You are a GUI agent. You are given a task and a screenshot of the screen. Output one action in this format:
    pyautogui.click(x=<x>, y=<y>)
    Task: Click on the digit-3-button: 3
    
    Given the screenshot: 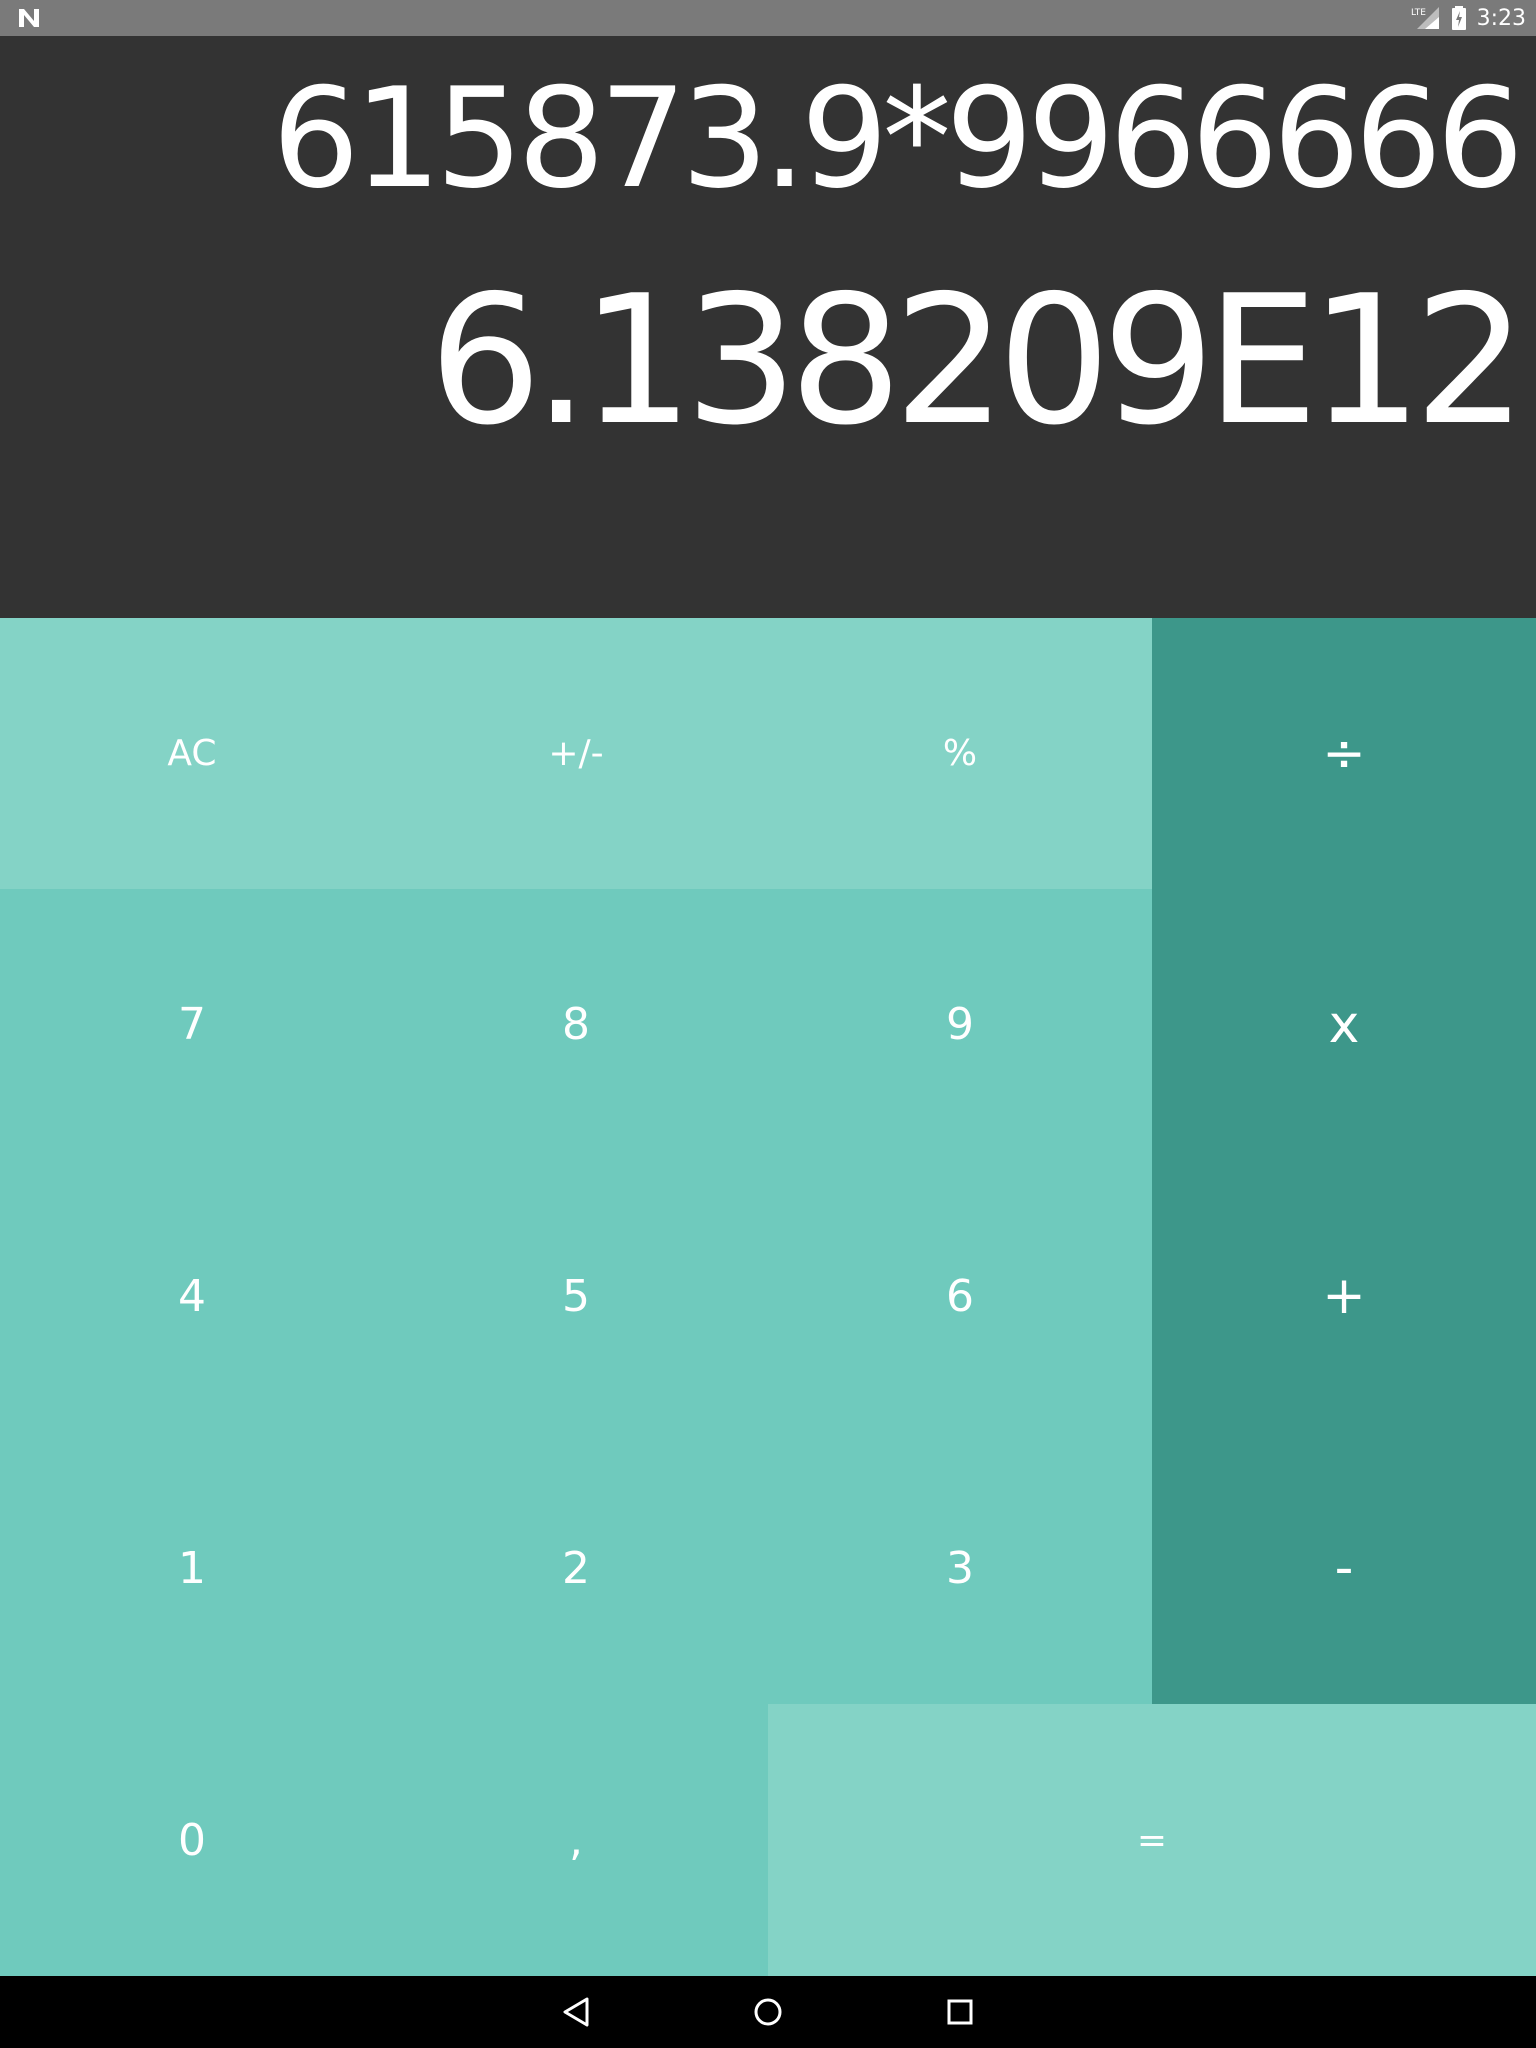 What is the action you would take?
    pyautogui.click(x=960, y=1568)
    